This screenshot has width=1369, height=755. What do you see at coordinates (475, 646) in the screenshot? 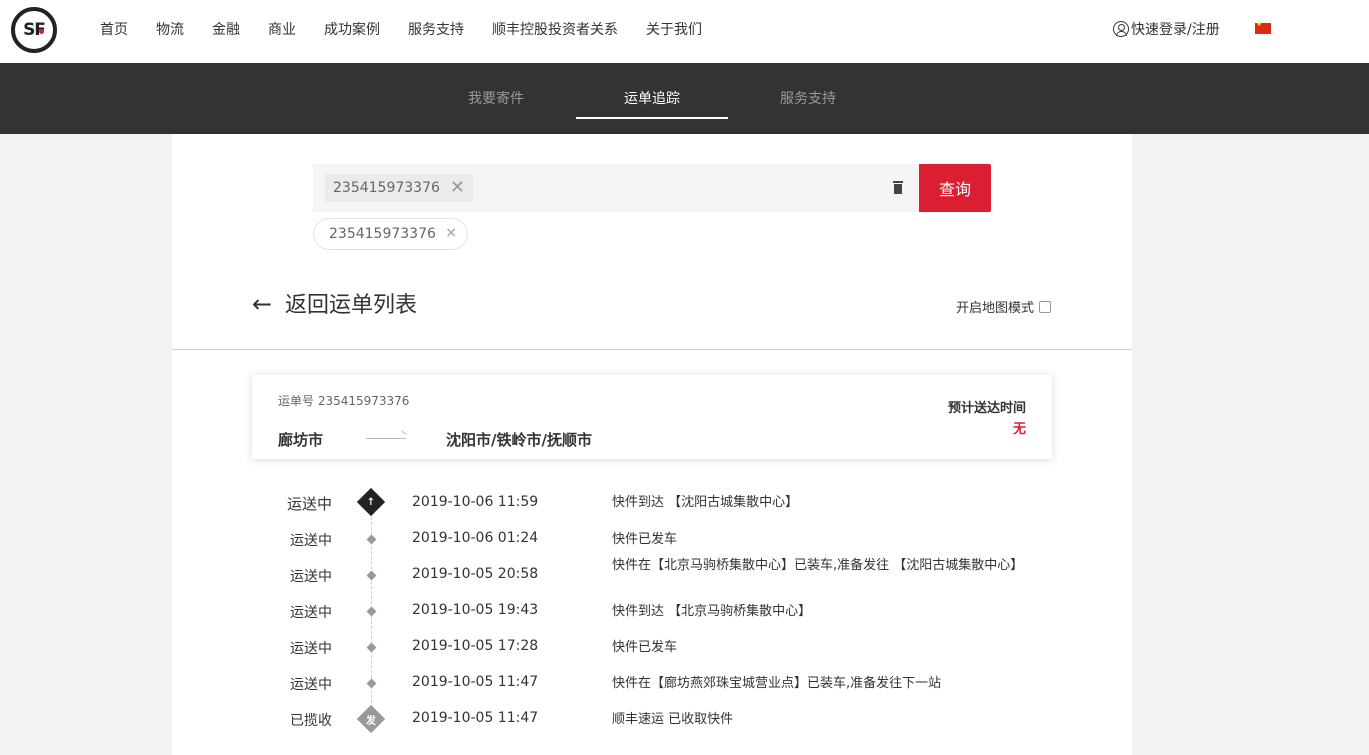
I see `timeline-time: 2019-10-05 17:28` at bounding box center [475, 646].